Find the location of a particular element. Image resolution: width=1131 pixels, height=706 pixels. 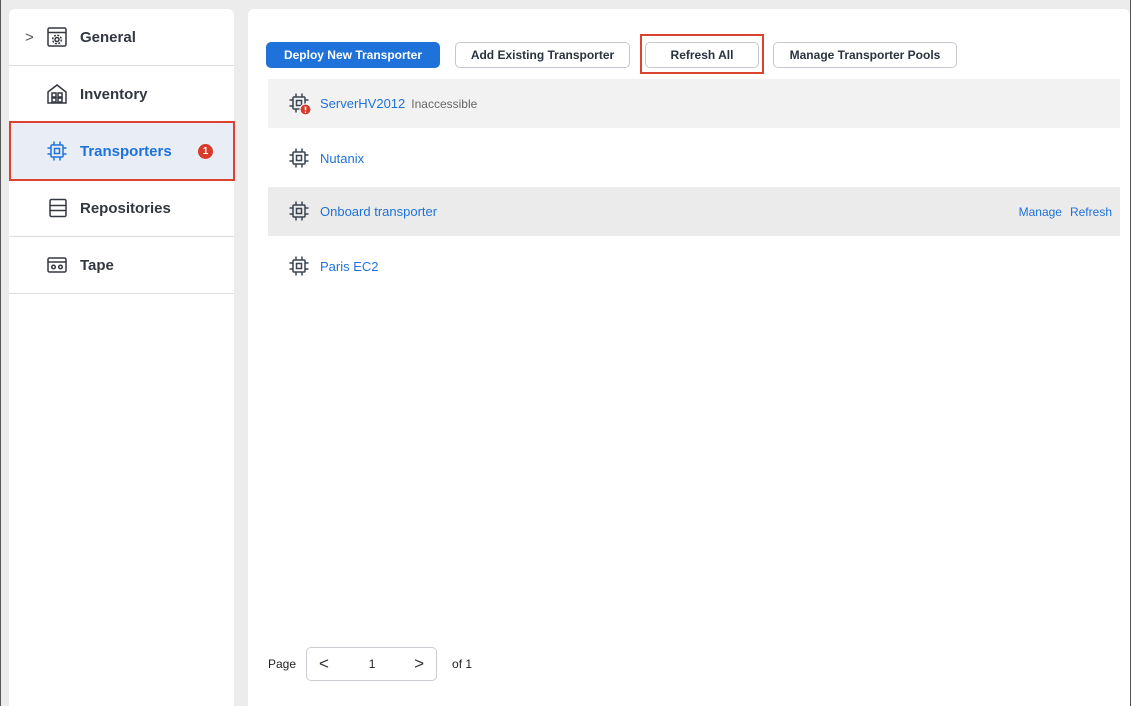

transporter-name: ServerHV2012 Inaccessible is located at coordinates (398, 103).